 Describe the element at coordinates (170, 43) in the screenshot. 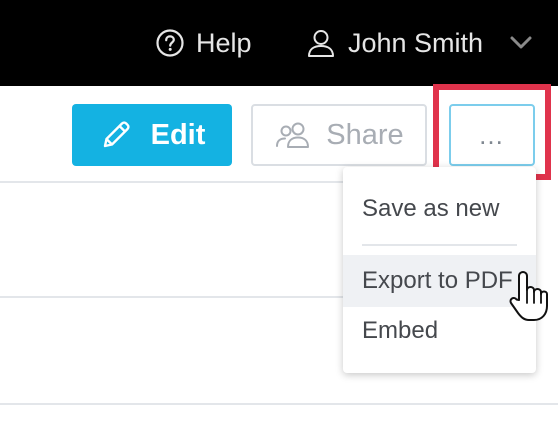

I see `question-circle-icon` at that location.